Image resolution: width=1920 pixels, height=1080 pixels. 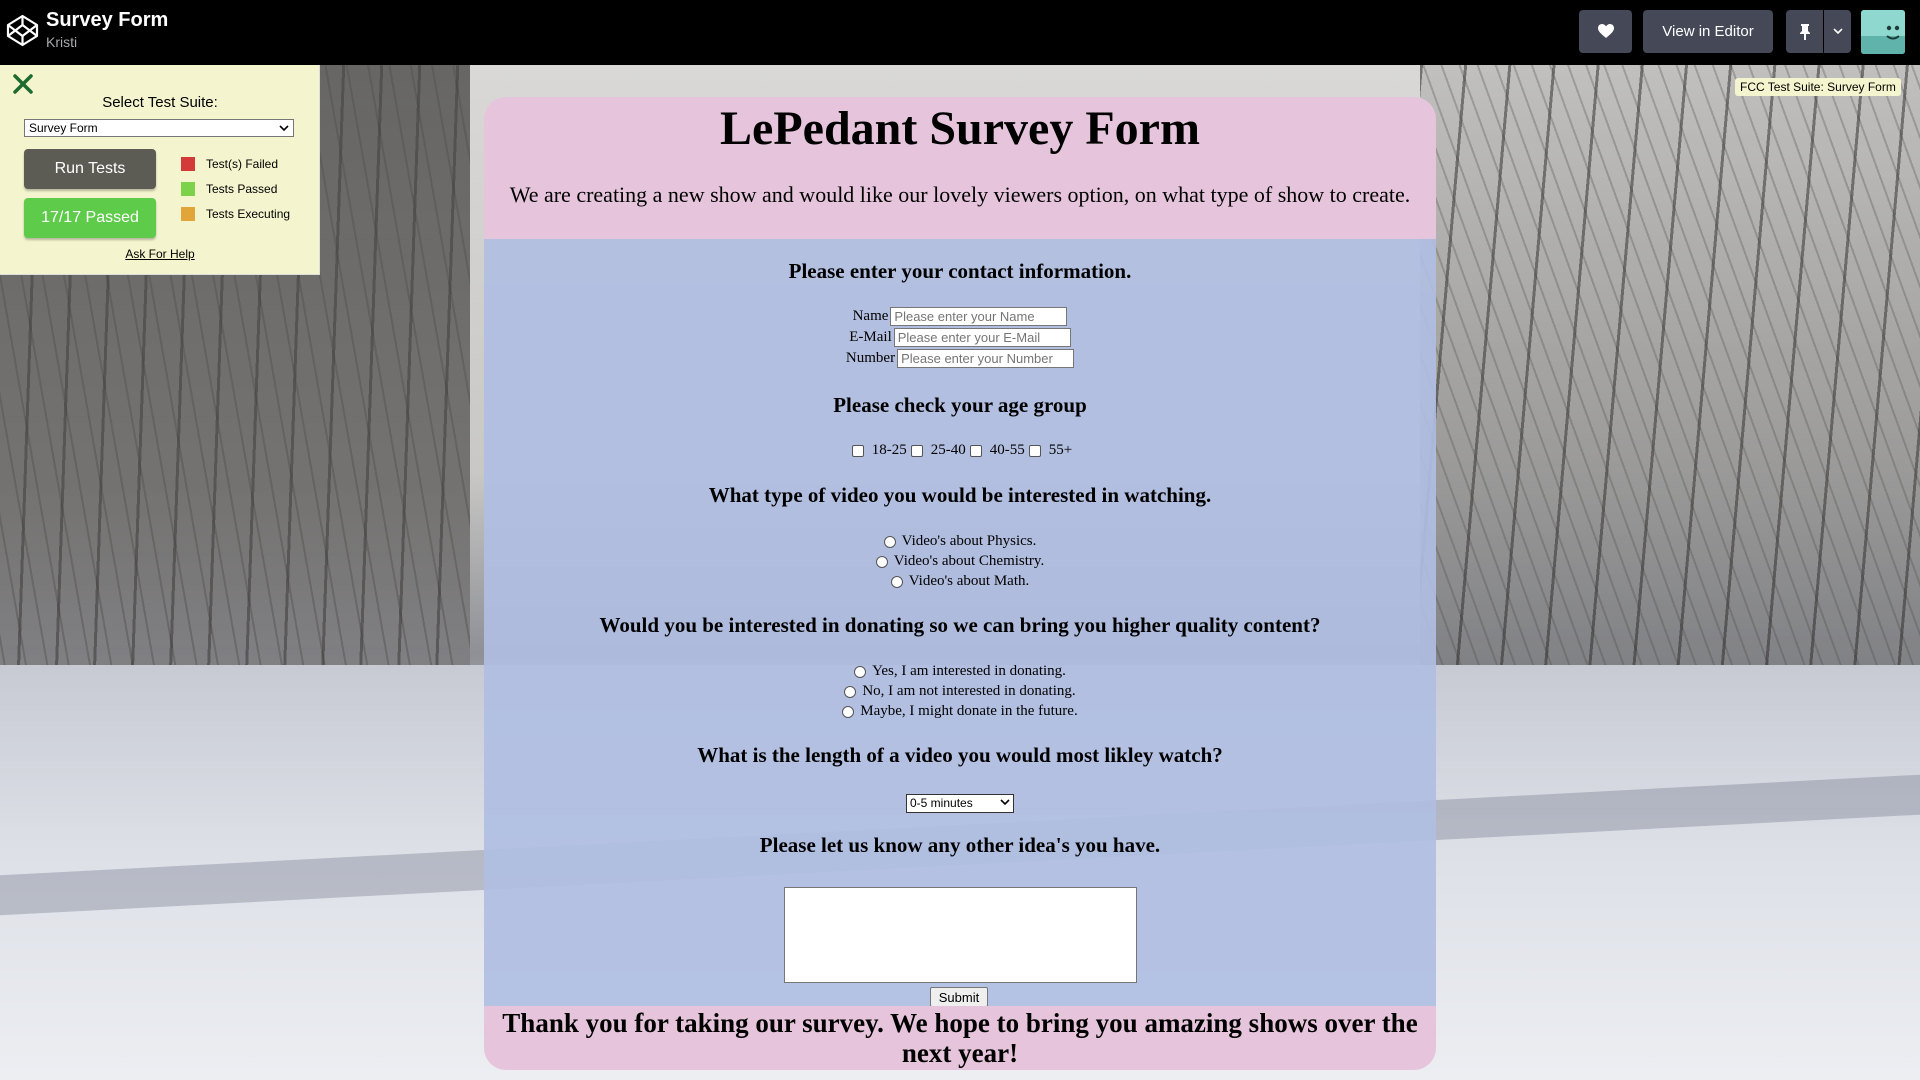 I want to click on pen-author: Kristi, so click(x=61, y=42).